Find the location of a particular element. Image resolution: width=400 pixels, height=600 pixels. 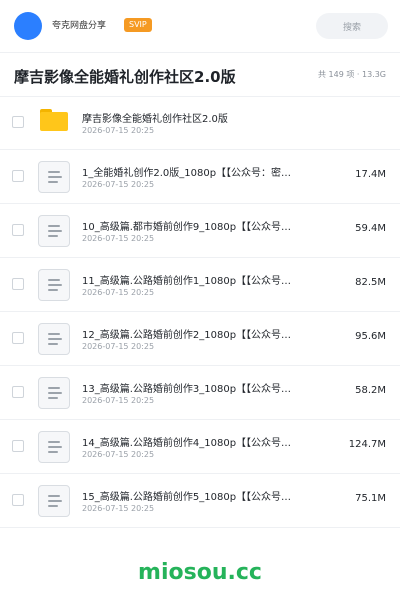

list-item: 摩吉影像全能婚礼创作社区2.0版 2026-07-15 20:25 is located at coordinates (200, 123).